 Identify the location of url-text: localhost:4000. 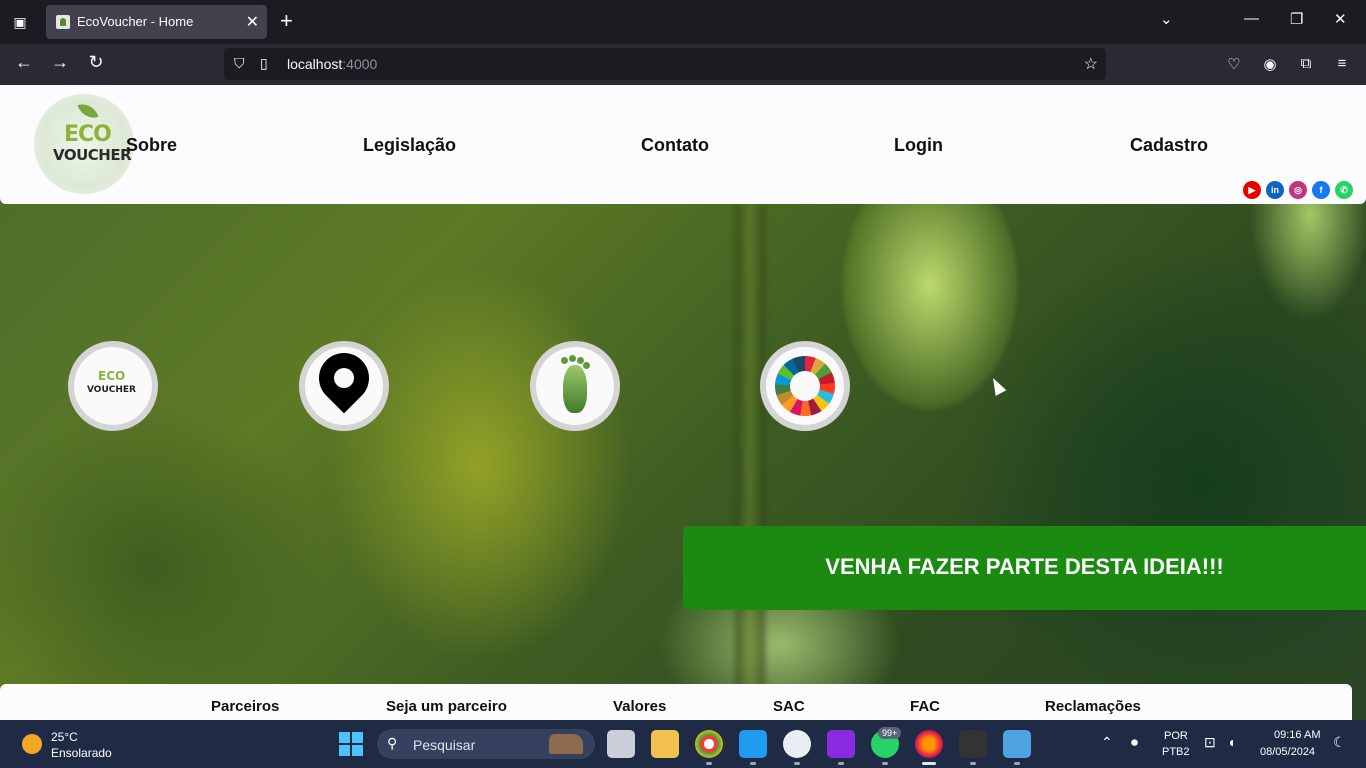
(332, 64).